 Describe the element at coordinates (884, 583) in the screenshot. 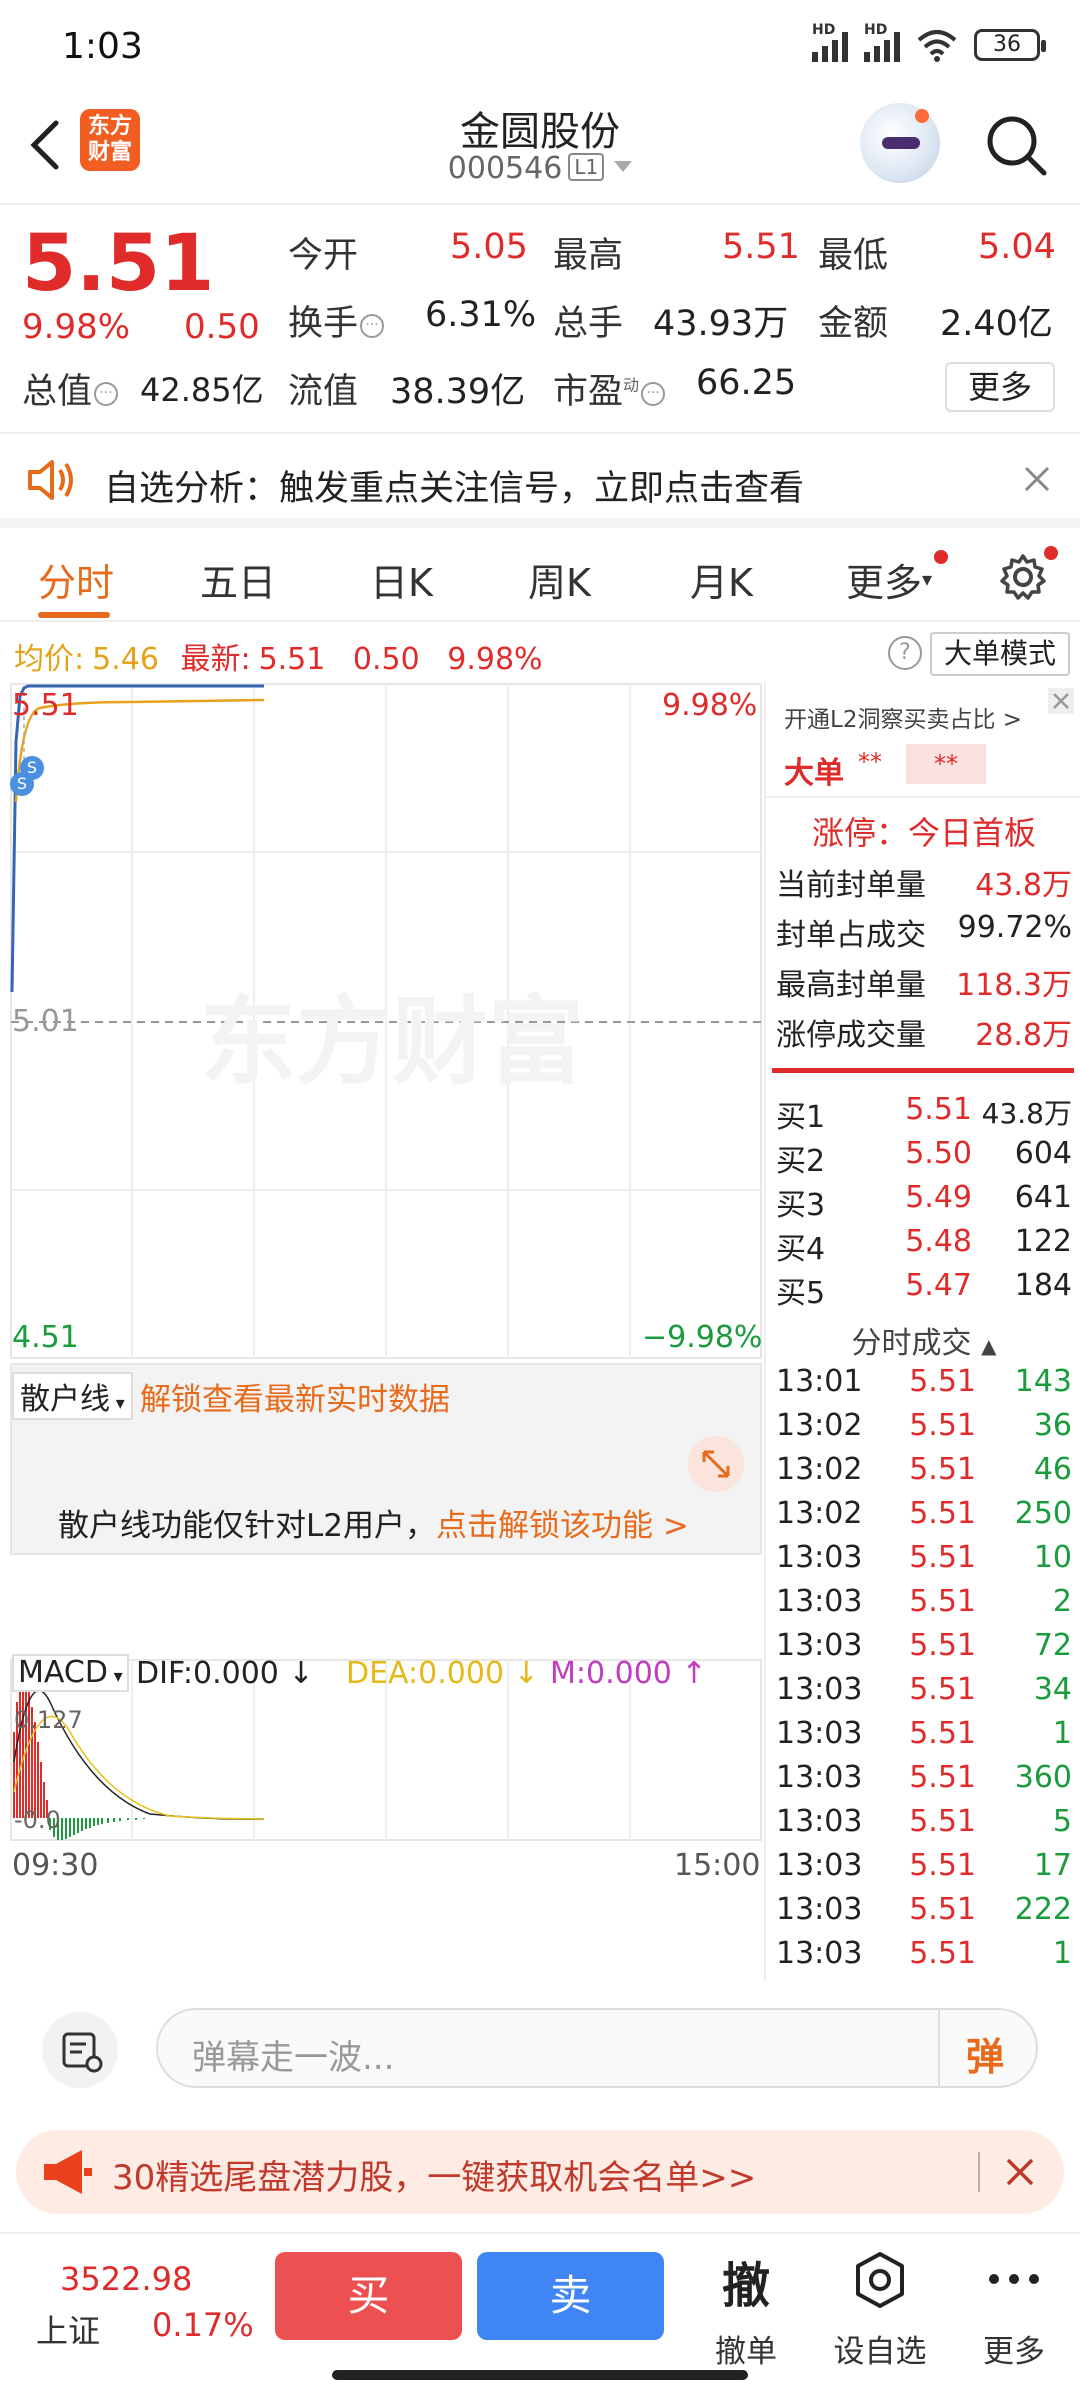

I see `tab-more-label: 更多` at that location.